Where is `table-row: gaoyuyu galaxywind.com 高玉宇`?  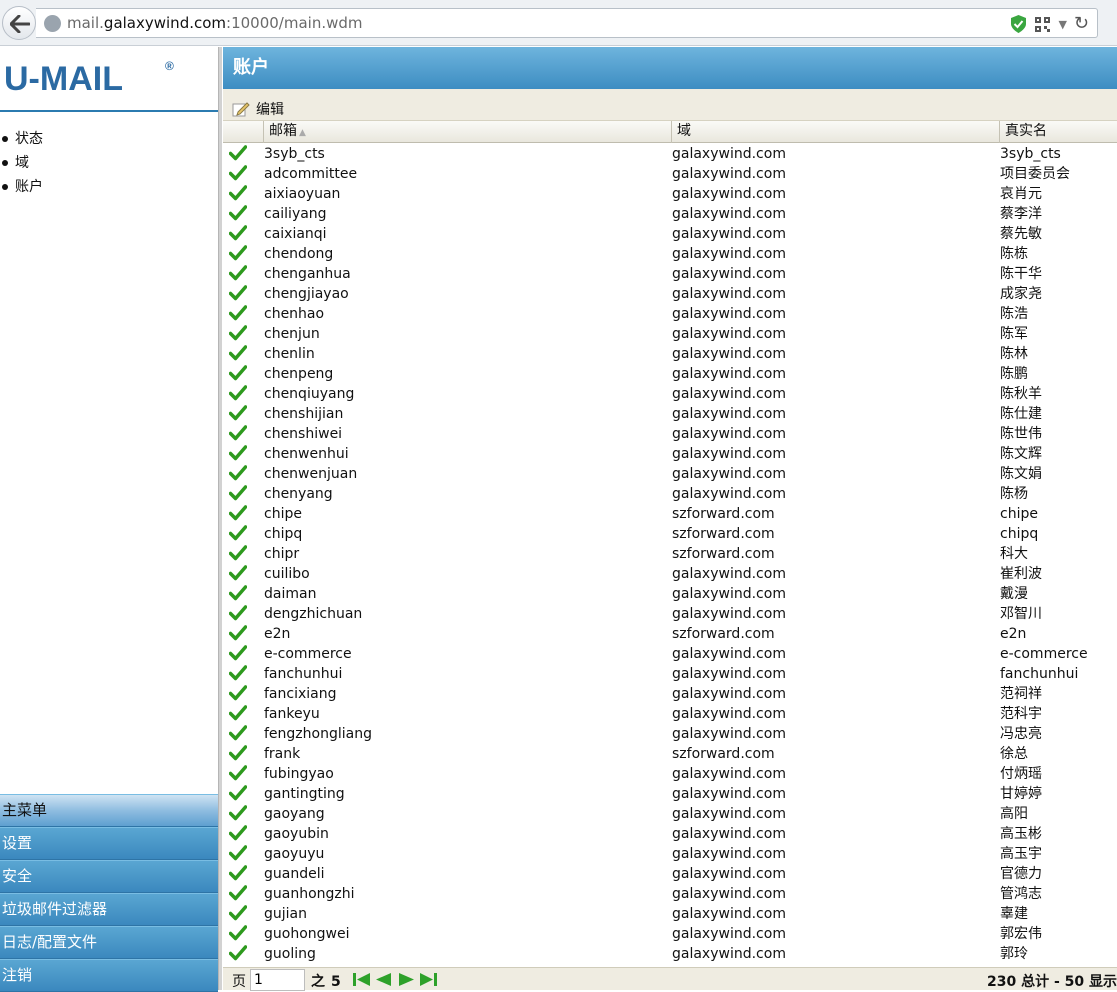
table-row: gaoyuyu galaxywind.com 高玉宇 is located at coordinates (670, 854).